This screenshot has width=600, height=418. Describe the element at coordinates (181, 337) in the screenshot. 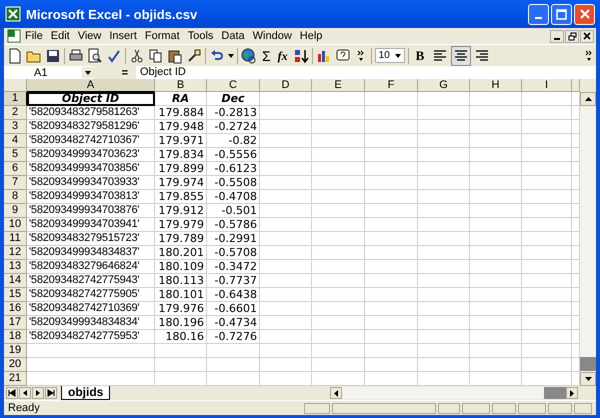

I see `table-cell: 180.16` at that location.